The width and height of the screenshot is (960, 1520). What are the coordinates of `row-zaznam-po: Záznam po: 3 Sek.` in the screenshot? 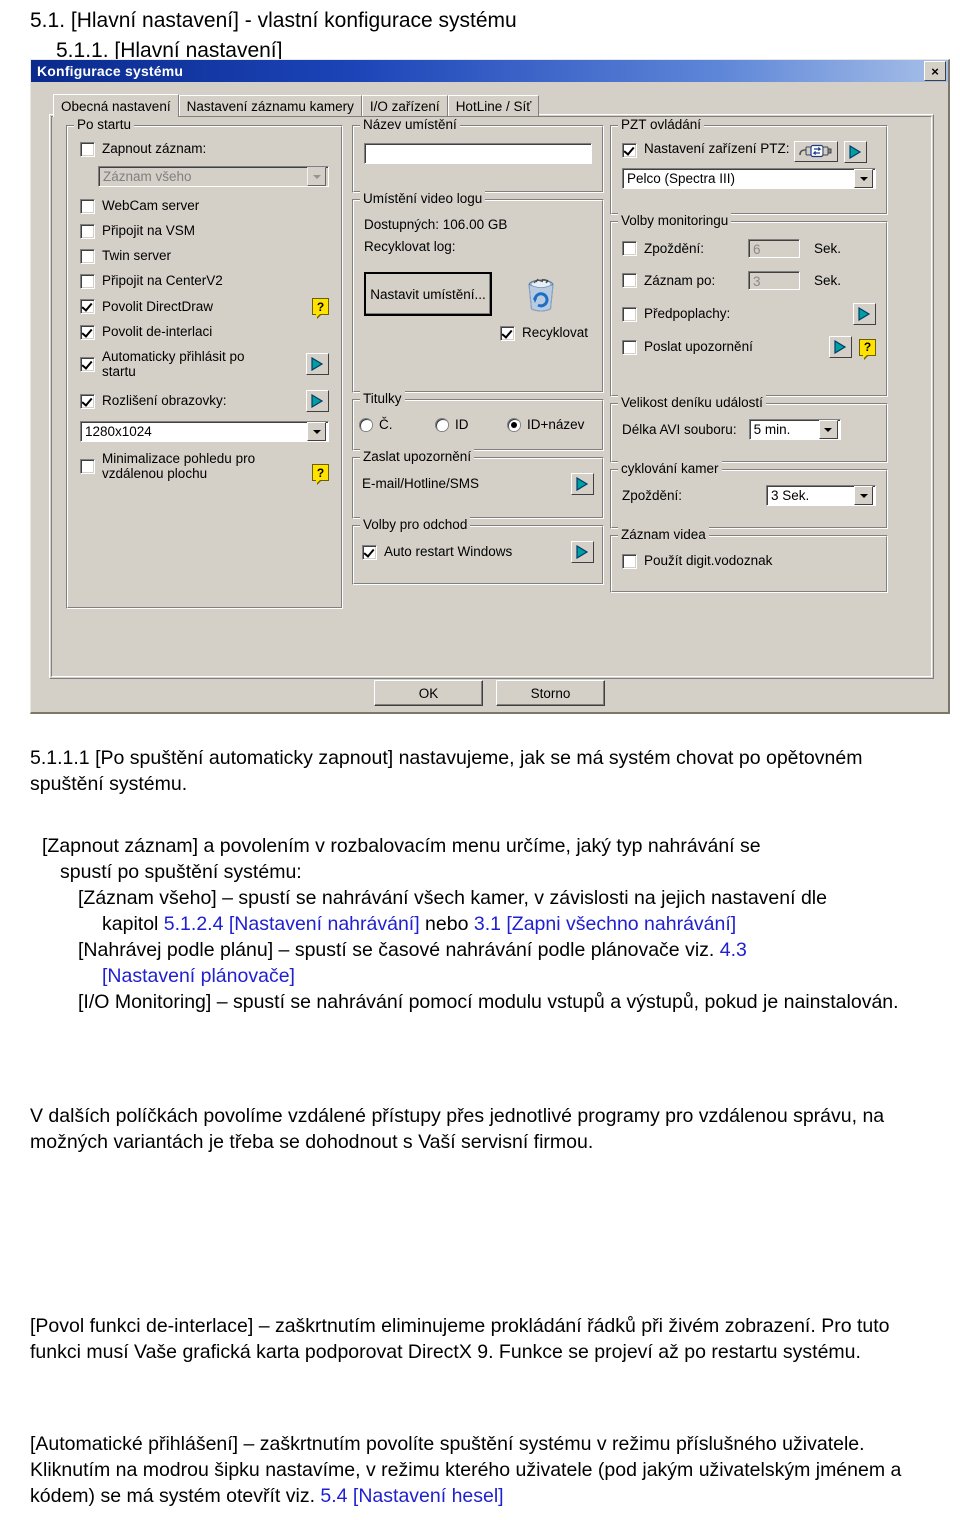 It's located at (749, 280).